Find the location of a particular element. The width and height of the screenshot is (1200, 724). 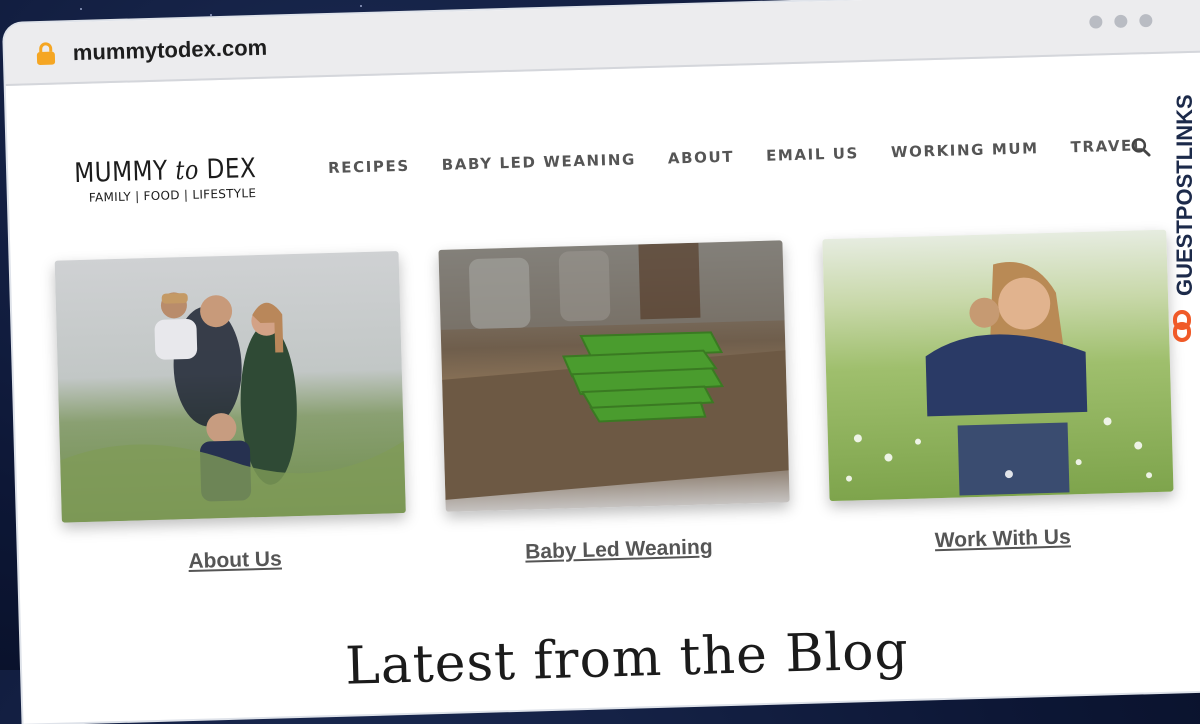

section-heading-blog: Latest from the Blog is located at coordinates (627, 658).